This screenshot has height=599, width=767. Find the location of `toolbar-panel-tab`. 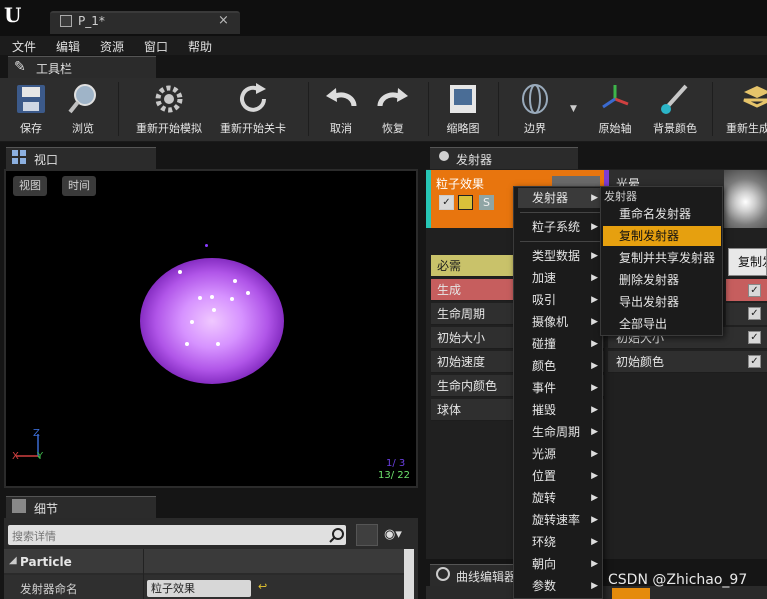

toolbar-panel-tab is located at coordinates (82, 67).